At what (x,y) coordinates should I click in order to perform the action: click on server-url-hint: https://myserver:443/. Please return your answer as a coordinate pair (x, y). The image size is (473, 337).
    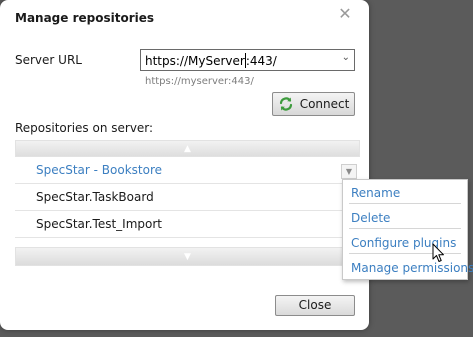
    Looking at the image, I should click on (199, 81).